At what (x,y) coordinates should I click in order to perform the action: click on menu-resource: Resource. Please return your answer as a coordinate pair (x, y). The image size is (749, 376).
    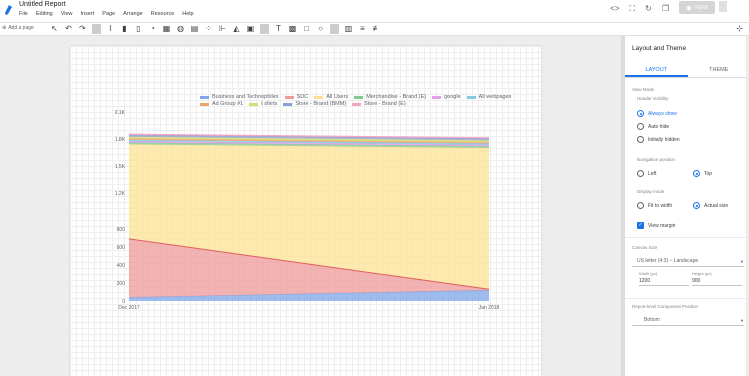
    Looking at the image, I should click on (163, 14).